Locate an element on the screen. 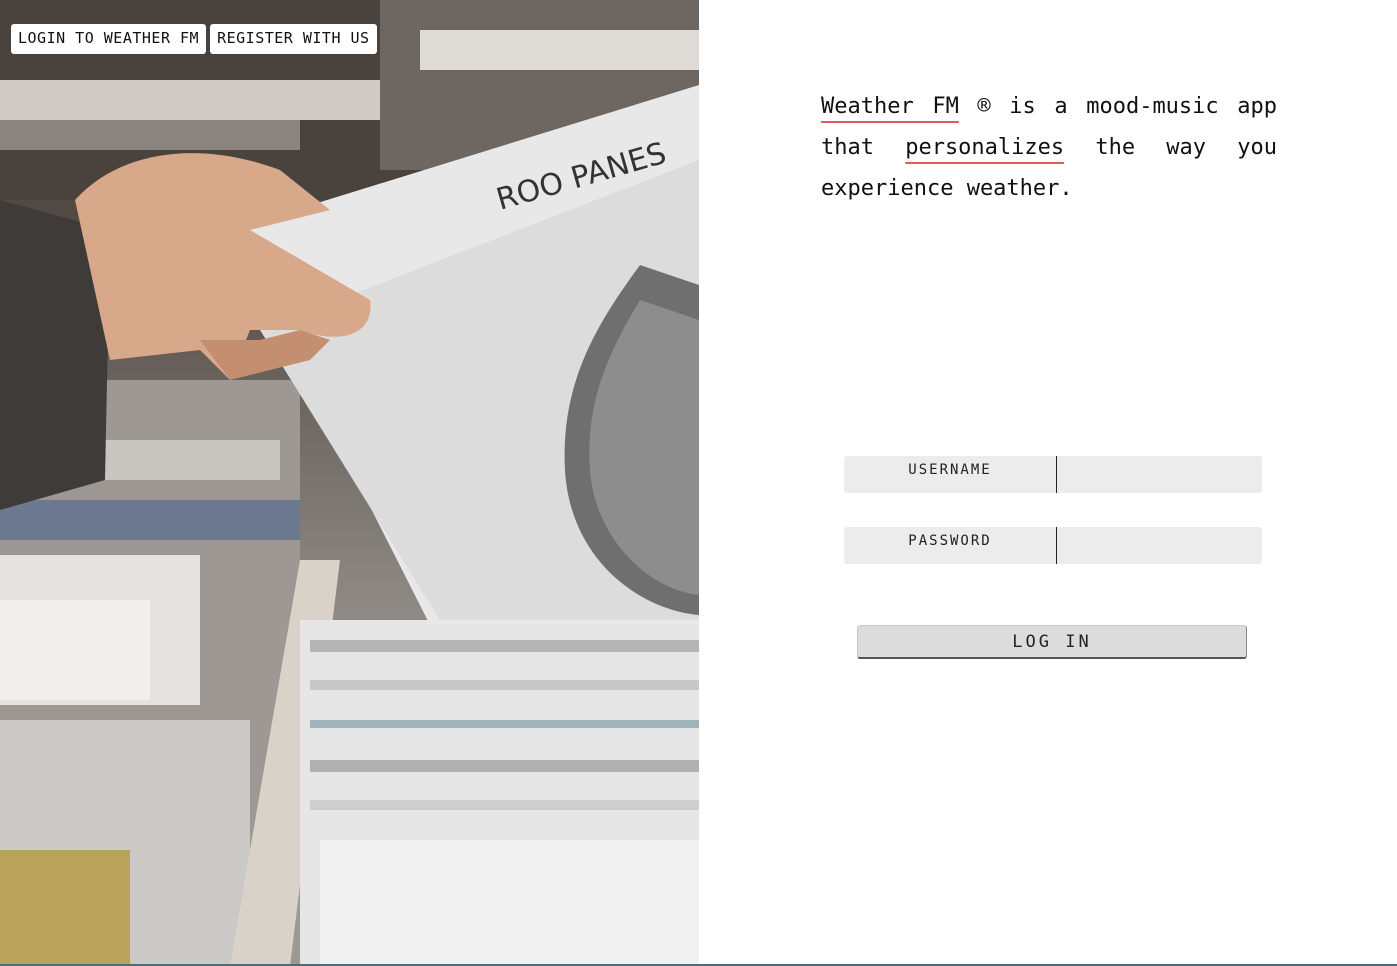  password-input is located at coordinates (1158, 545).